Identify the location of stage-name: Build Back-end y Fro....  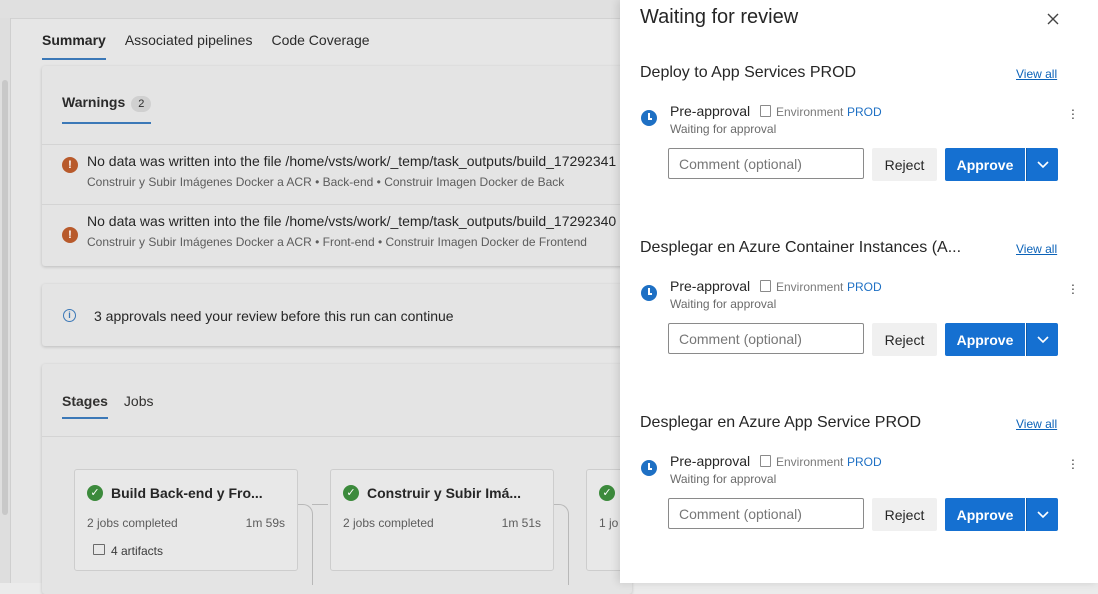
(187, 493).